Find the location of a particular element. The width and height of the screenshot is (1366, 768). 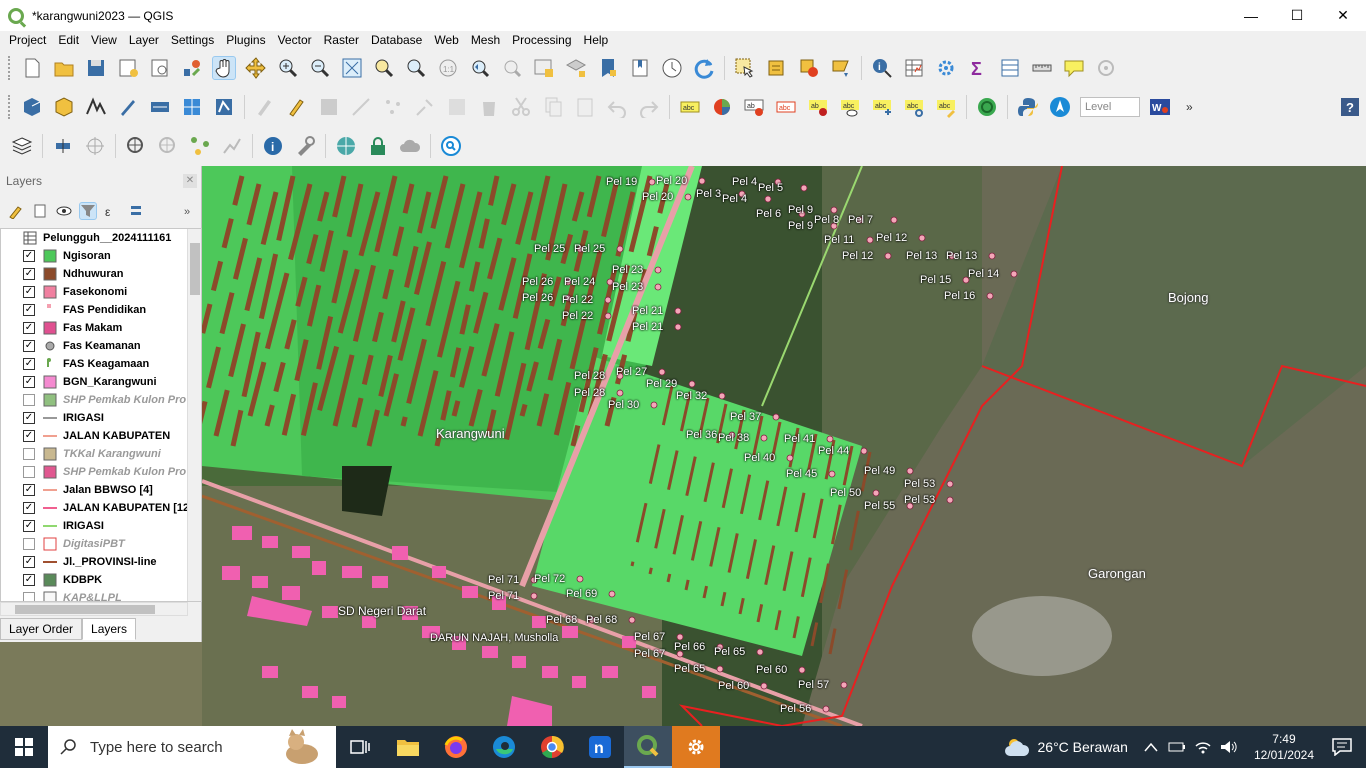

layer-row: ✓ Jalan BBWSO [4] is located at coordinates (101, 490).